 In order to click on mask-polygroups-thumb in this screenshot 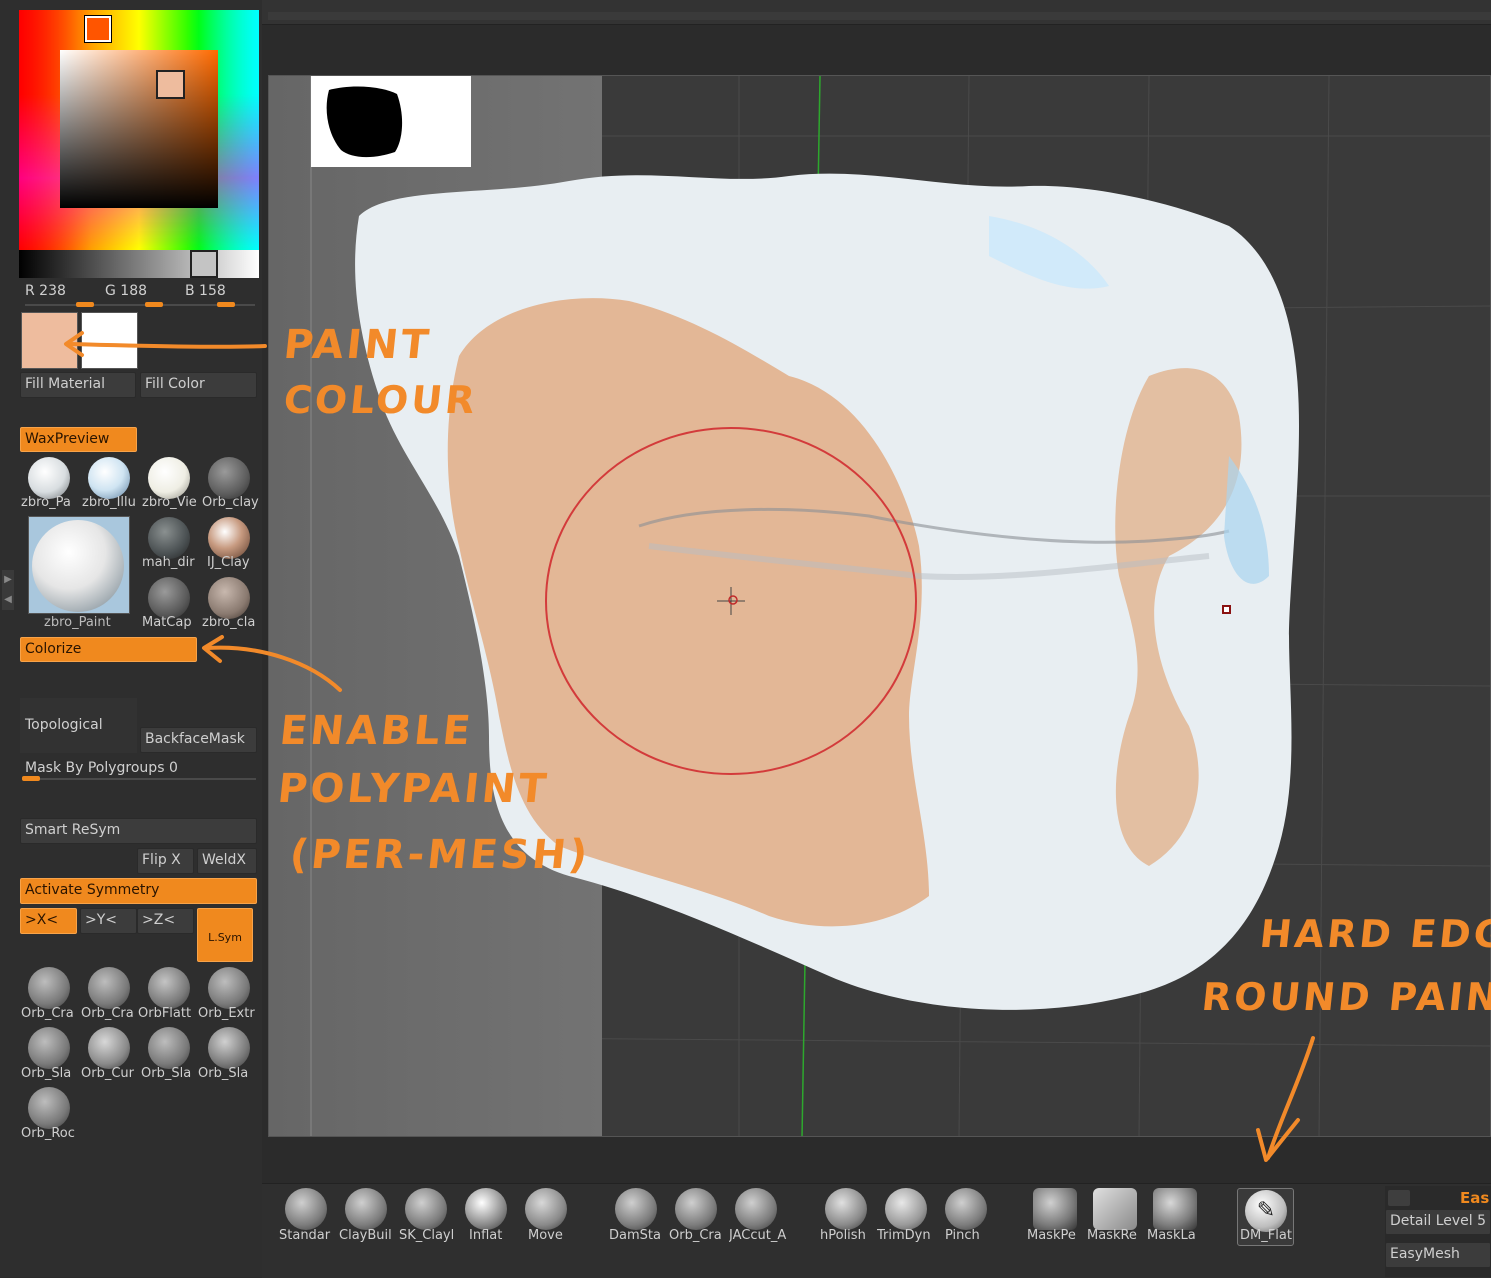, I will do `click(31, 778)`.